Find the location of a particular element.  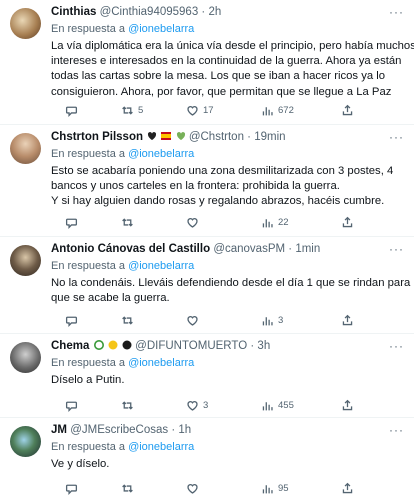

author-name: Cinthias is located at coordinates (73, 12).